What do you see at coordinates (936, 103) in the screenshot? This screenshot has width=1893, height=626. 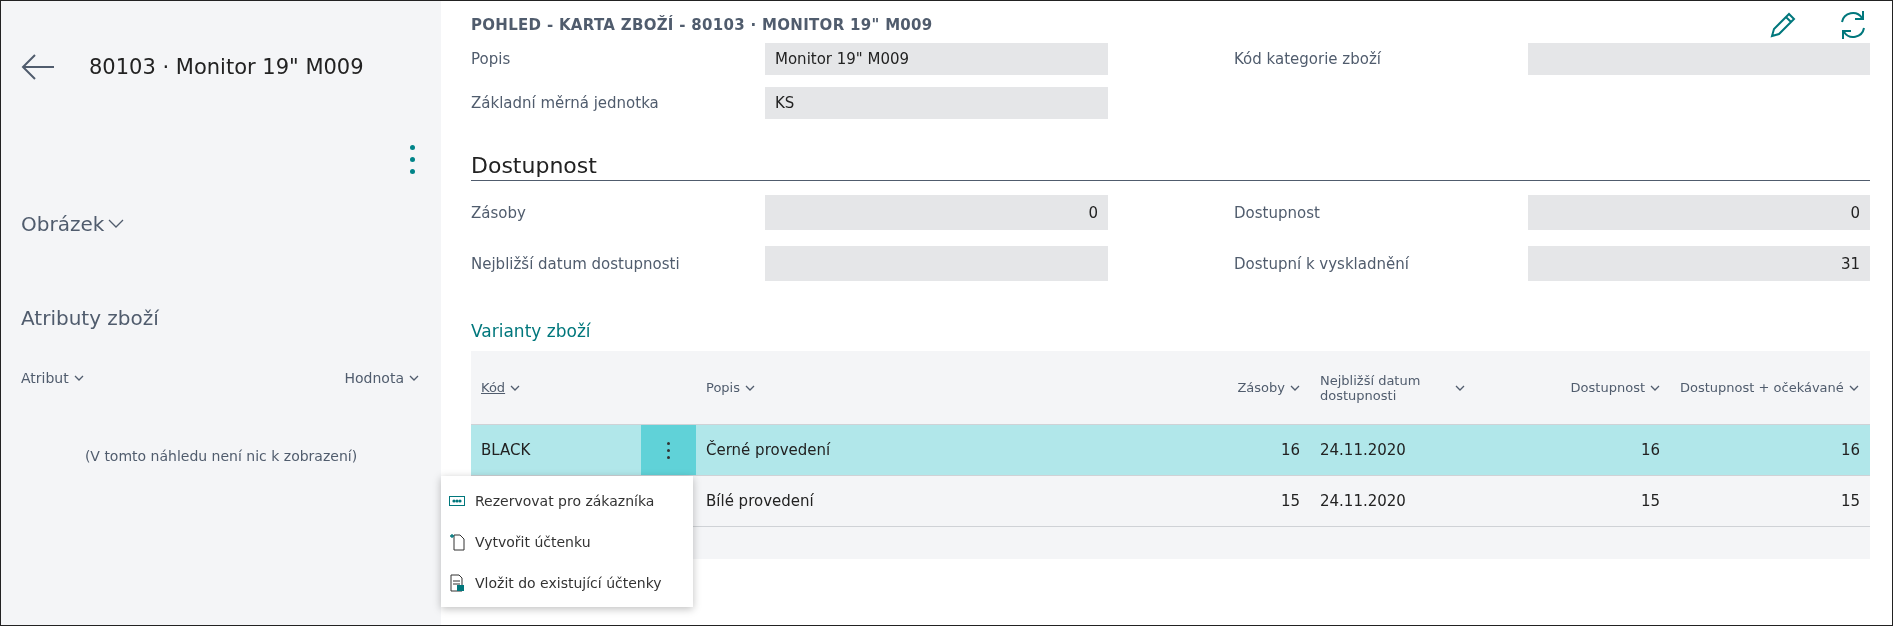 I see `field-value: KS` at bounding box center [936, 103].